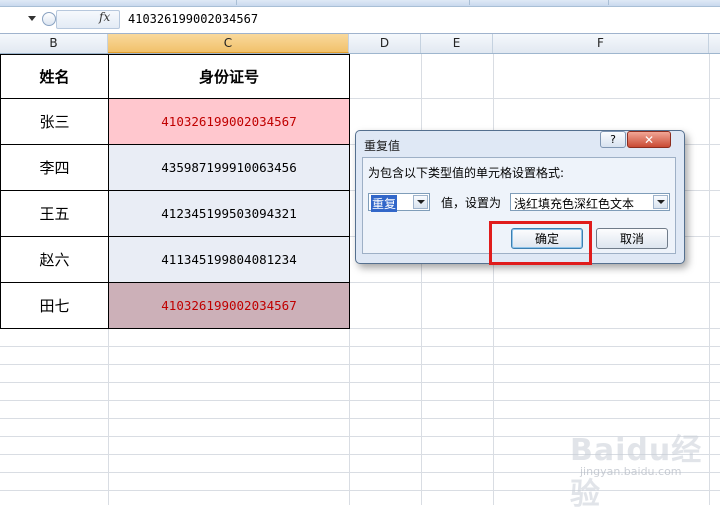 Image resolution: width=720 pixels, height=513 pixels. Describe the element at coordinates (399, 202) in the screenshot. I see `value-type-select: 重复` at that location.